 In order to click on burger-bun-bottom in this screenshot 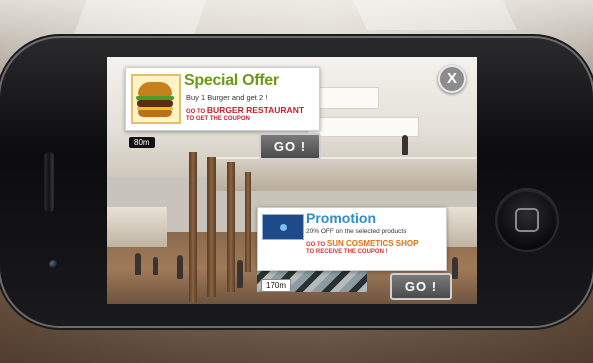, I will do `click(155, 113)`.